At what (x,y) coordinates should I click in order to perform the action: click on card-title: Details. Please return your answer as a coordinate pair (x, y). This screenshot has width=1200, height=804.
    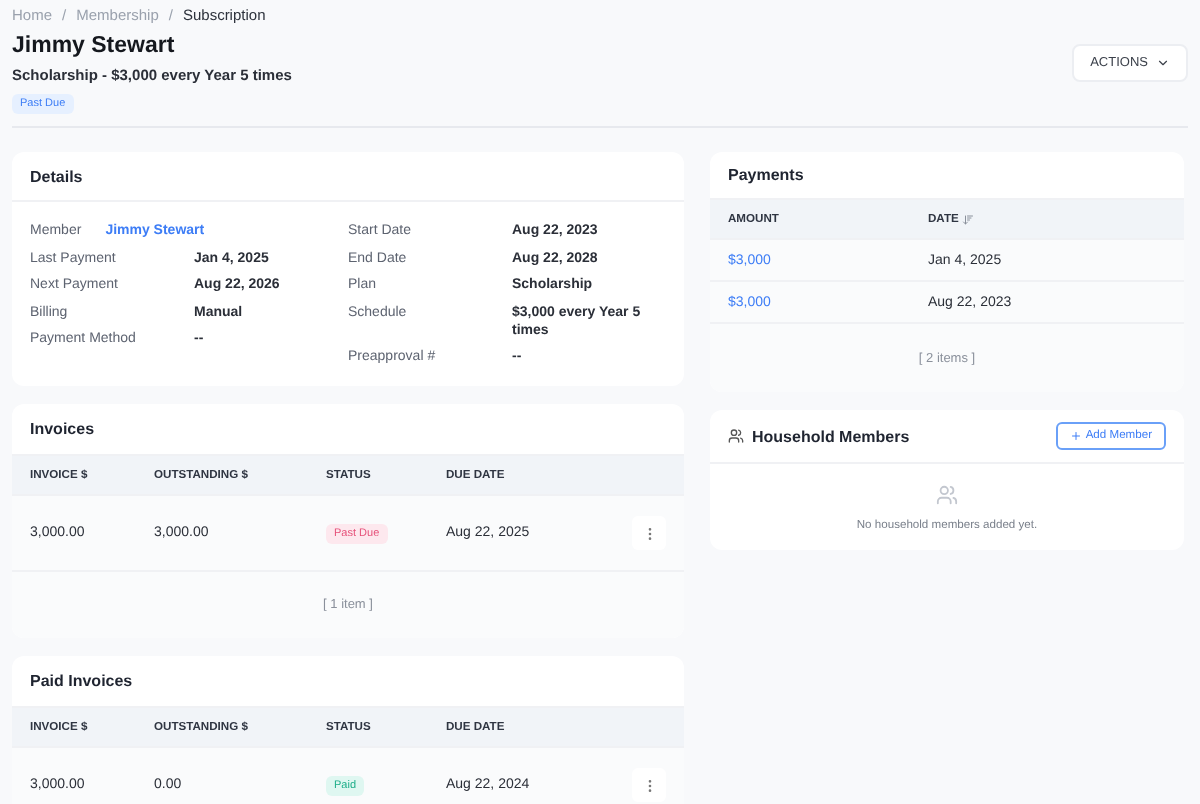
    Looking at the image, I should click on (56, 176).